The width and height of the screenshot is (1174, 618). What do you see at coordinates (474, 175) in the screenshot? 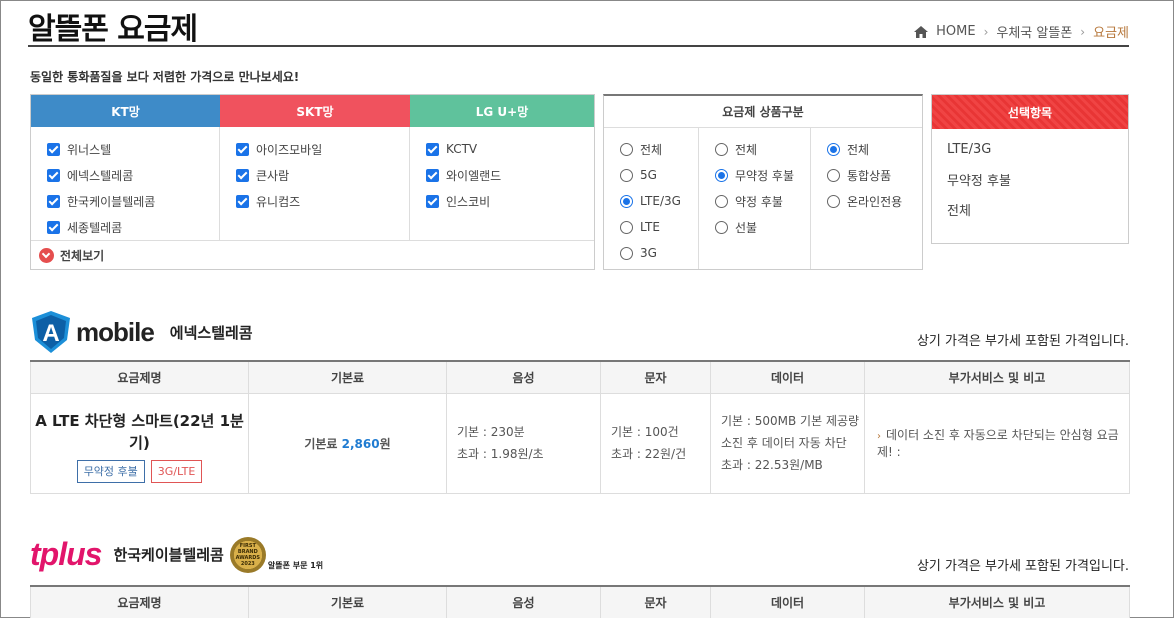
I see `carrier-label: 와이엘랜드` at bounding box center [474, 175].